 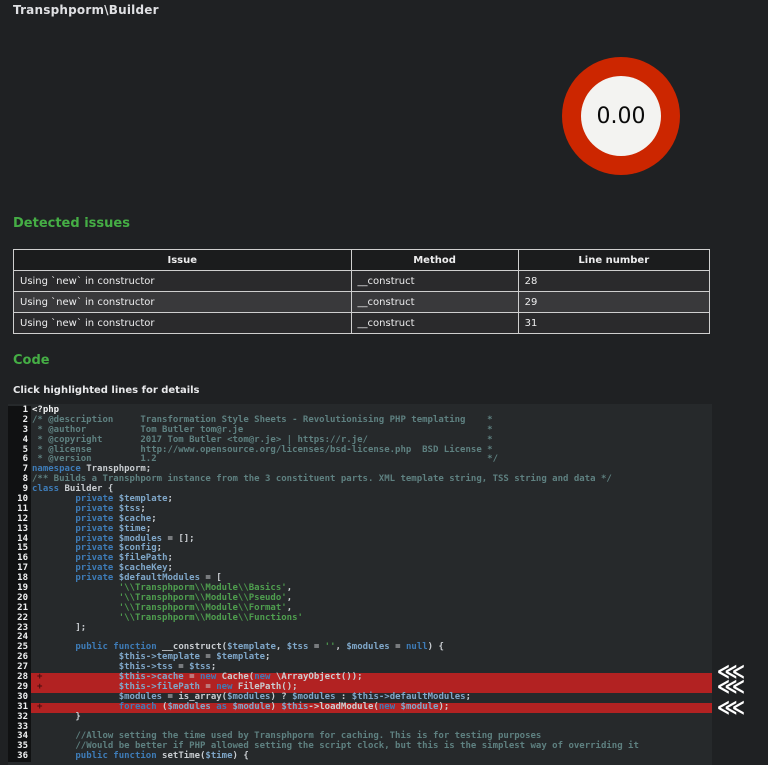 I want to click on issues-table-header-row: Issue Method Line number, so click(x=362, y=260).